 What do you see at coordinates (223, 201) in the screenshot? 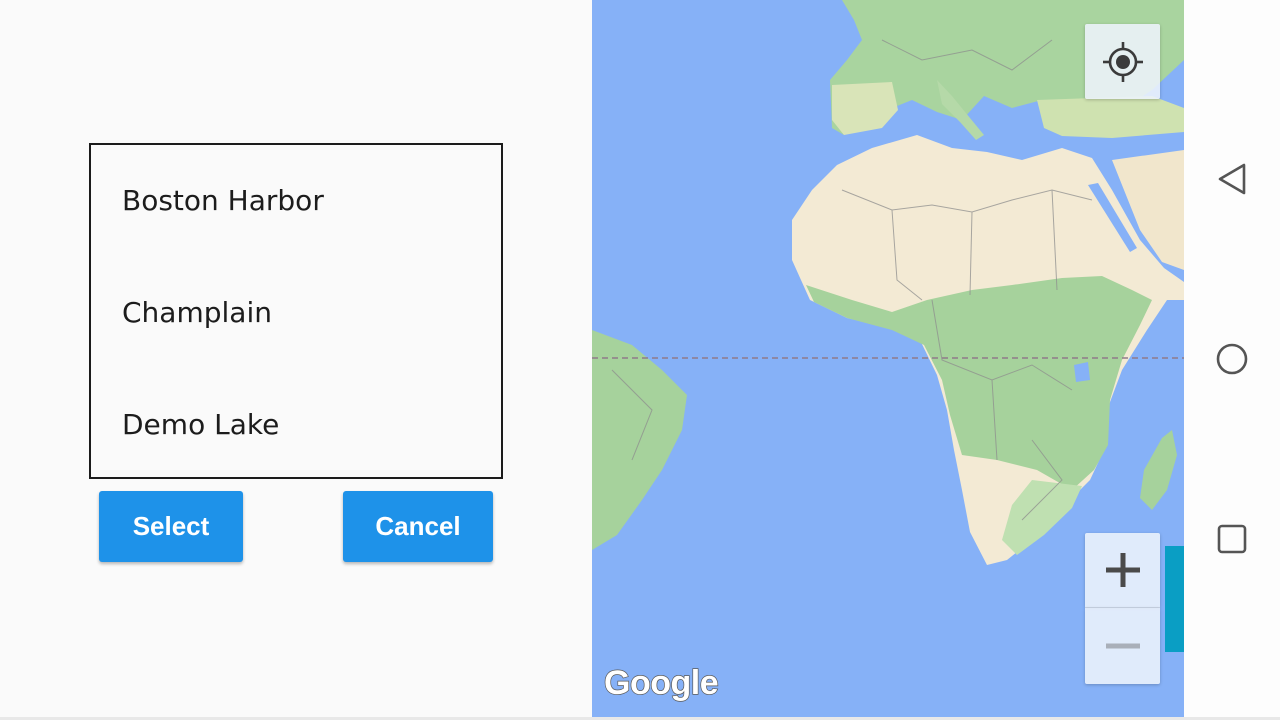
I see `list-item-boston-harbor: Boston Harbor` at bounding box center [223, 201].